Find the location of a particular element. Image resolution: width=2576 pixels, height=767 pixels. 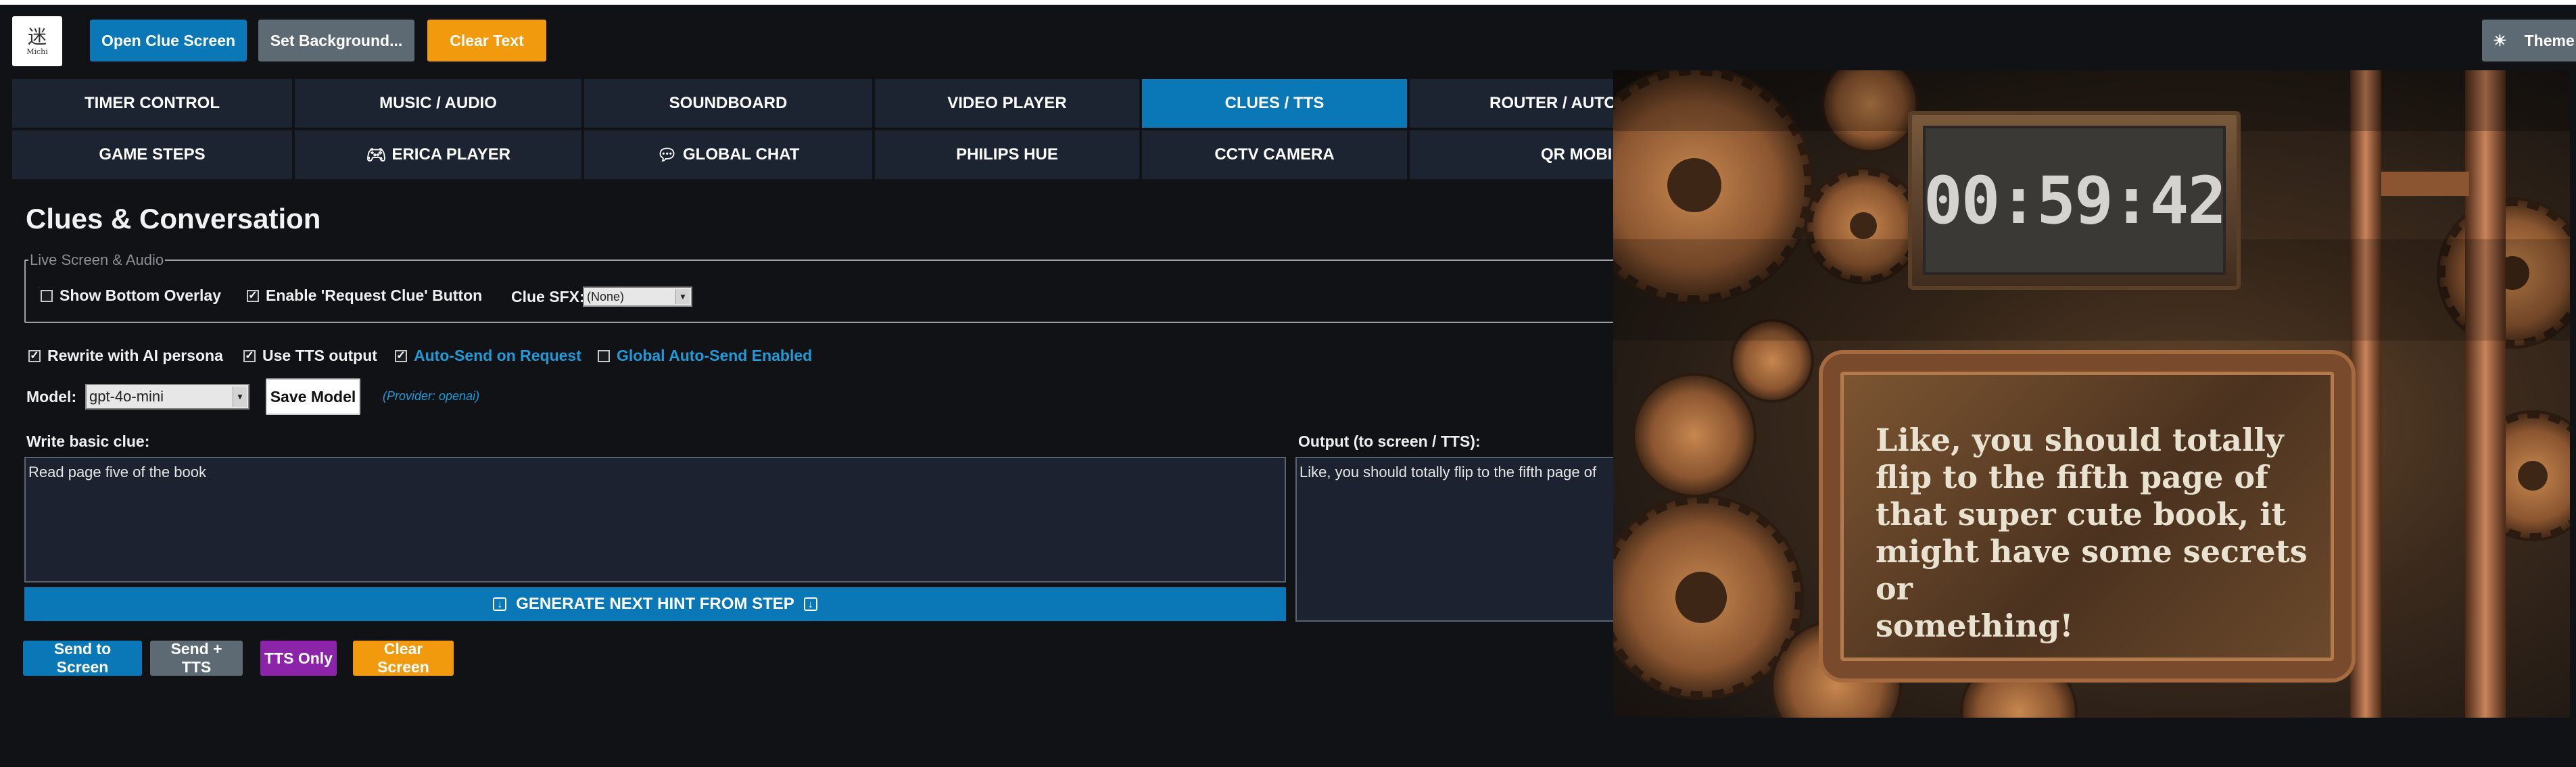

provider-text: (Provider: openai) is located at coordinates (431, 396).